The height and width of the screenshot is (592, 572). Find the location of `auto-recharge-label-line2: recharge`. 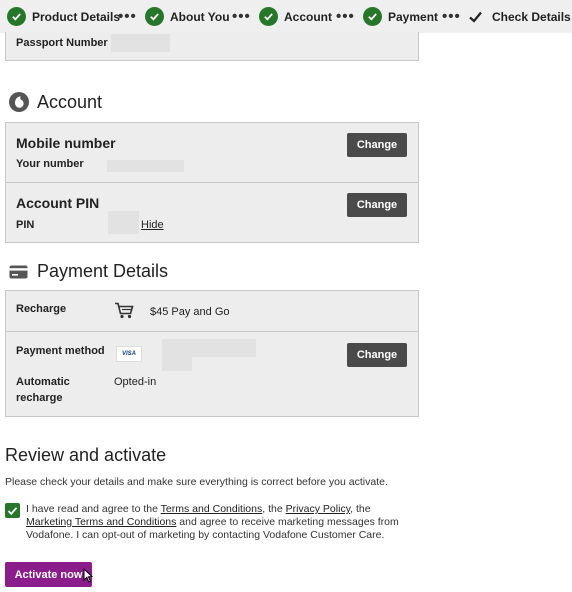

auto-recharge-label-line2: recharge is located at coordinates (39, 398).